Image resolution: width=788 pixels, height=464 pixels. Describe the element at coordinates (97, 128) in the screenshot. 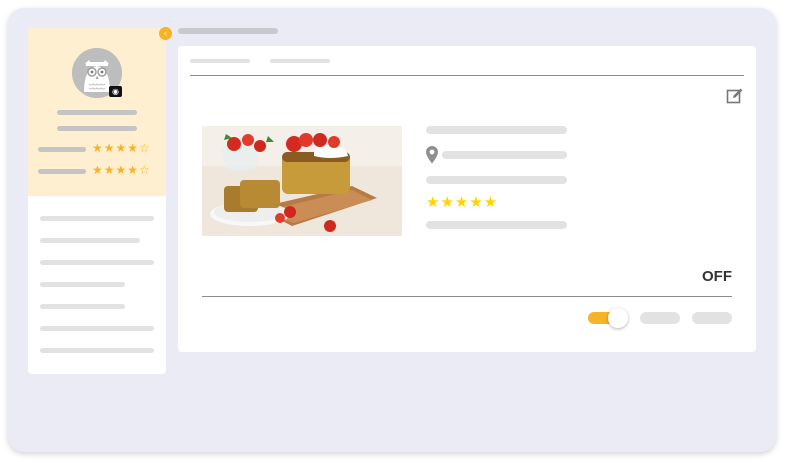

I see `profile-subtitle-placeholder` at that location.